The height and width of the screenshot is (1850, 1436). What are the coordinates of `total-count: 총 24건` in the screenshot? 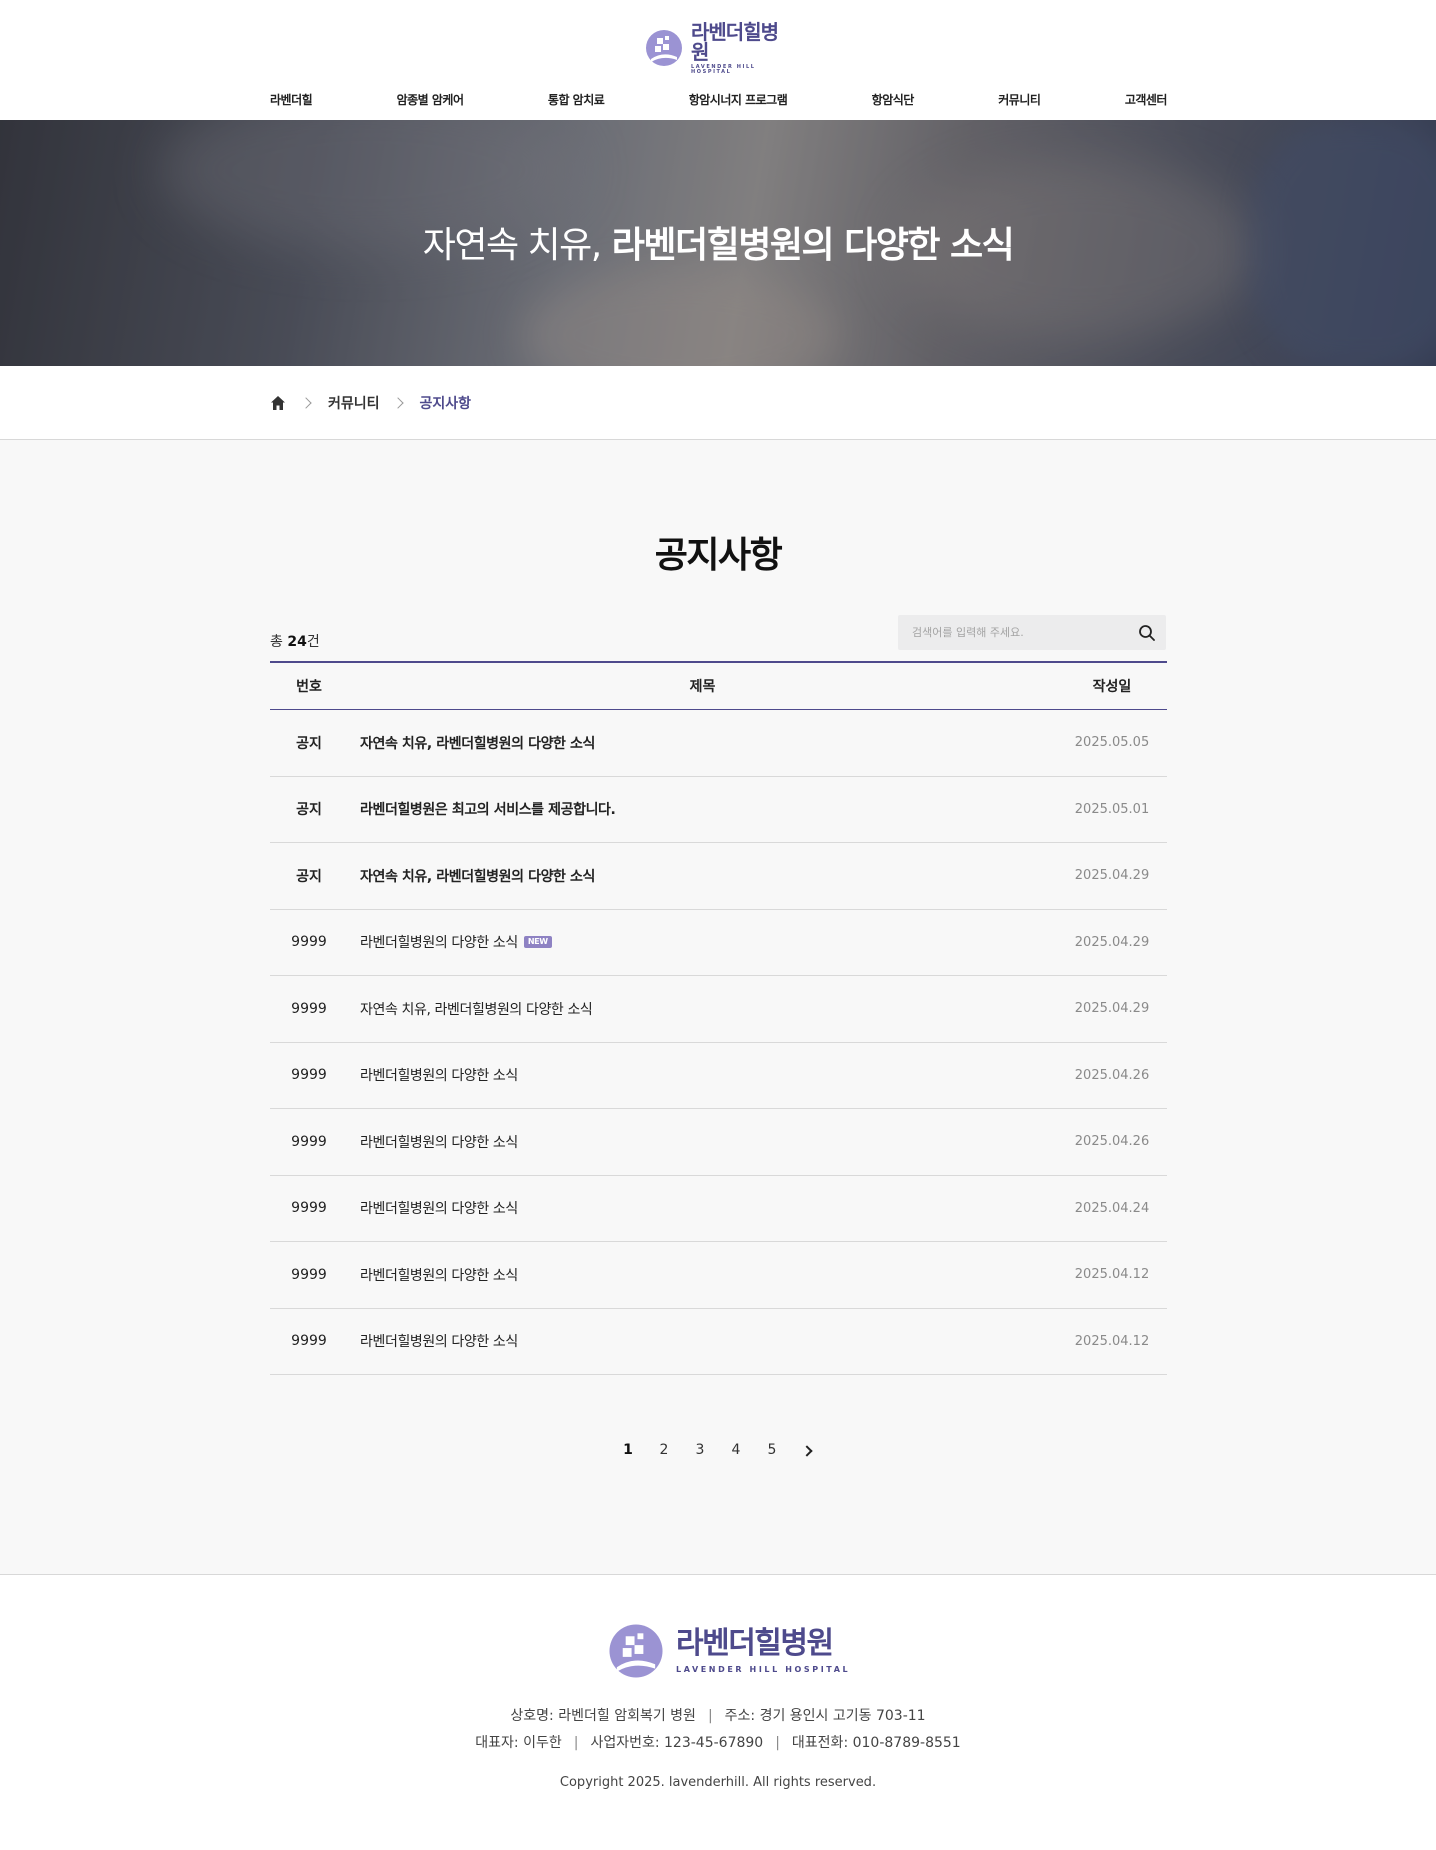 It's located at (295, 642).